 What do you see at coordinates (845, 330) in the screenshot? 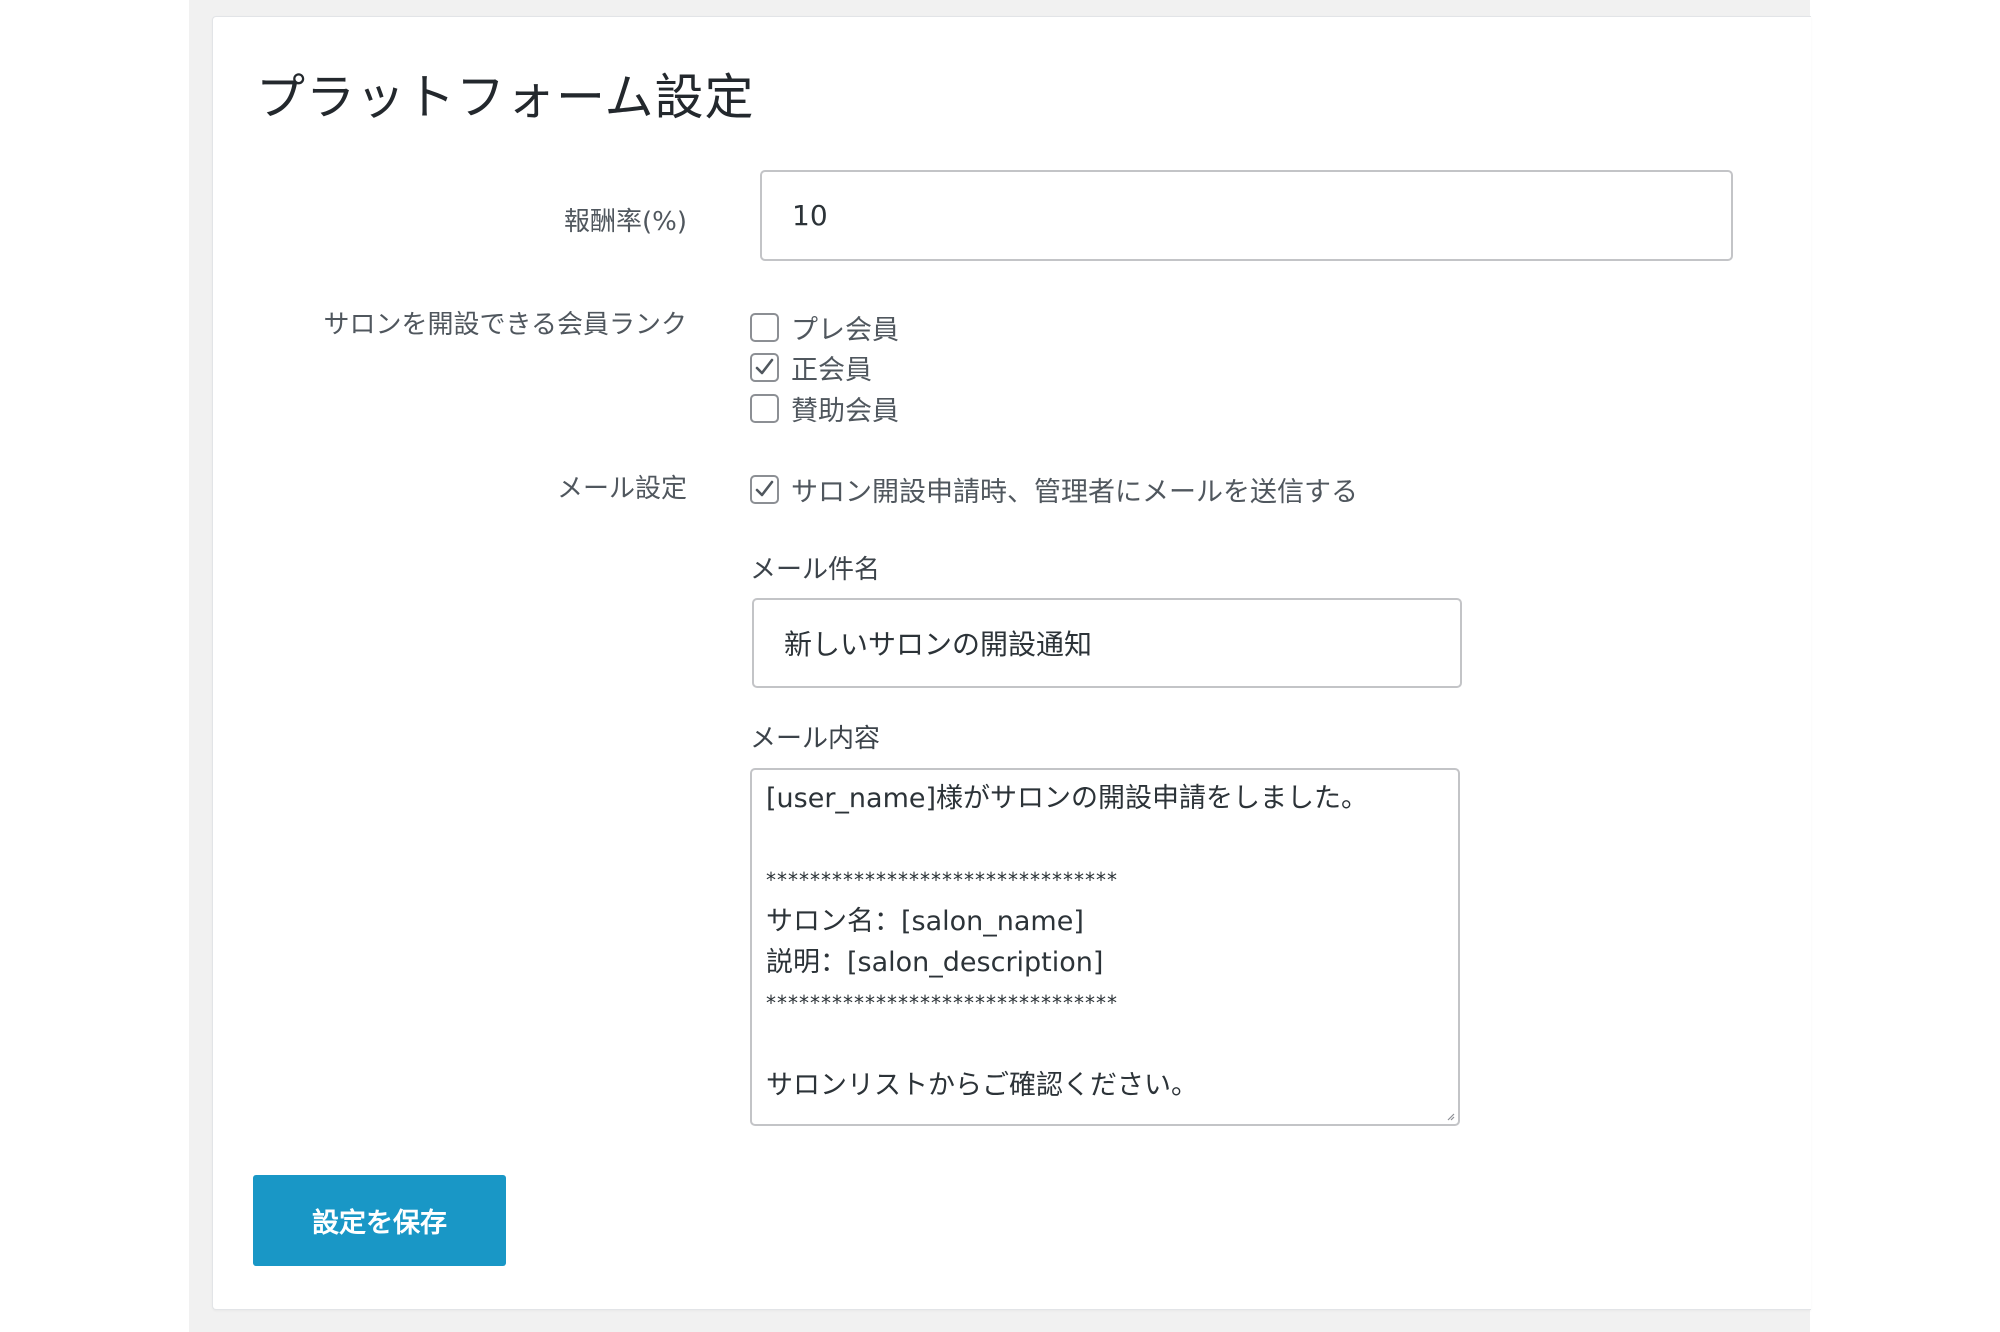
I see `pre-member-label: プレ会員` at bounding box center [845, 330].